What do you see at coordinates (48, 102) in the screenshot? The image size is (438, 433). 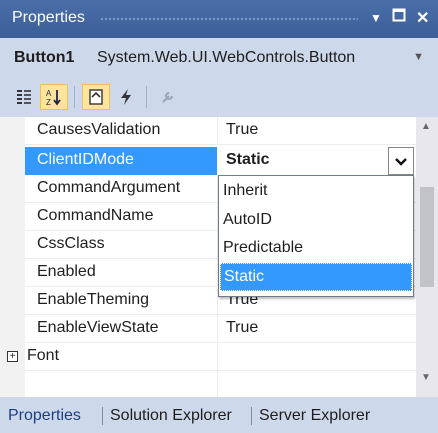 I see `svg-text: Z` at bounding box center [48, 102].